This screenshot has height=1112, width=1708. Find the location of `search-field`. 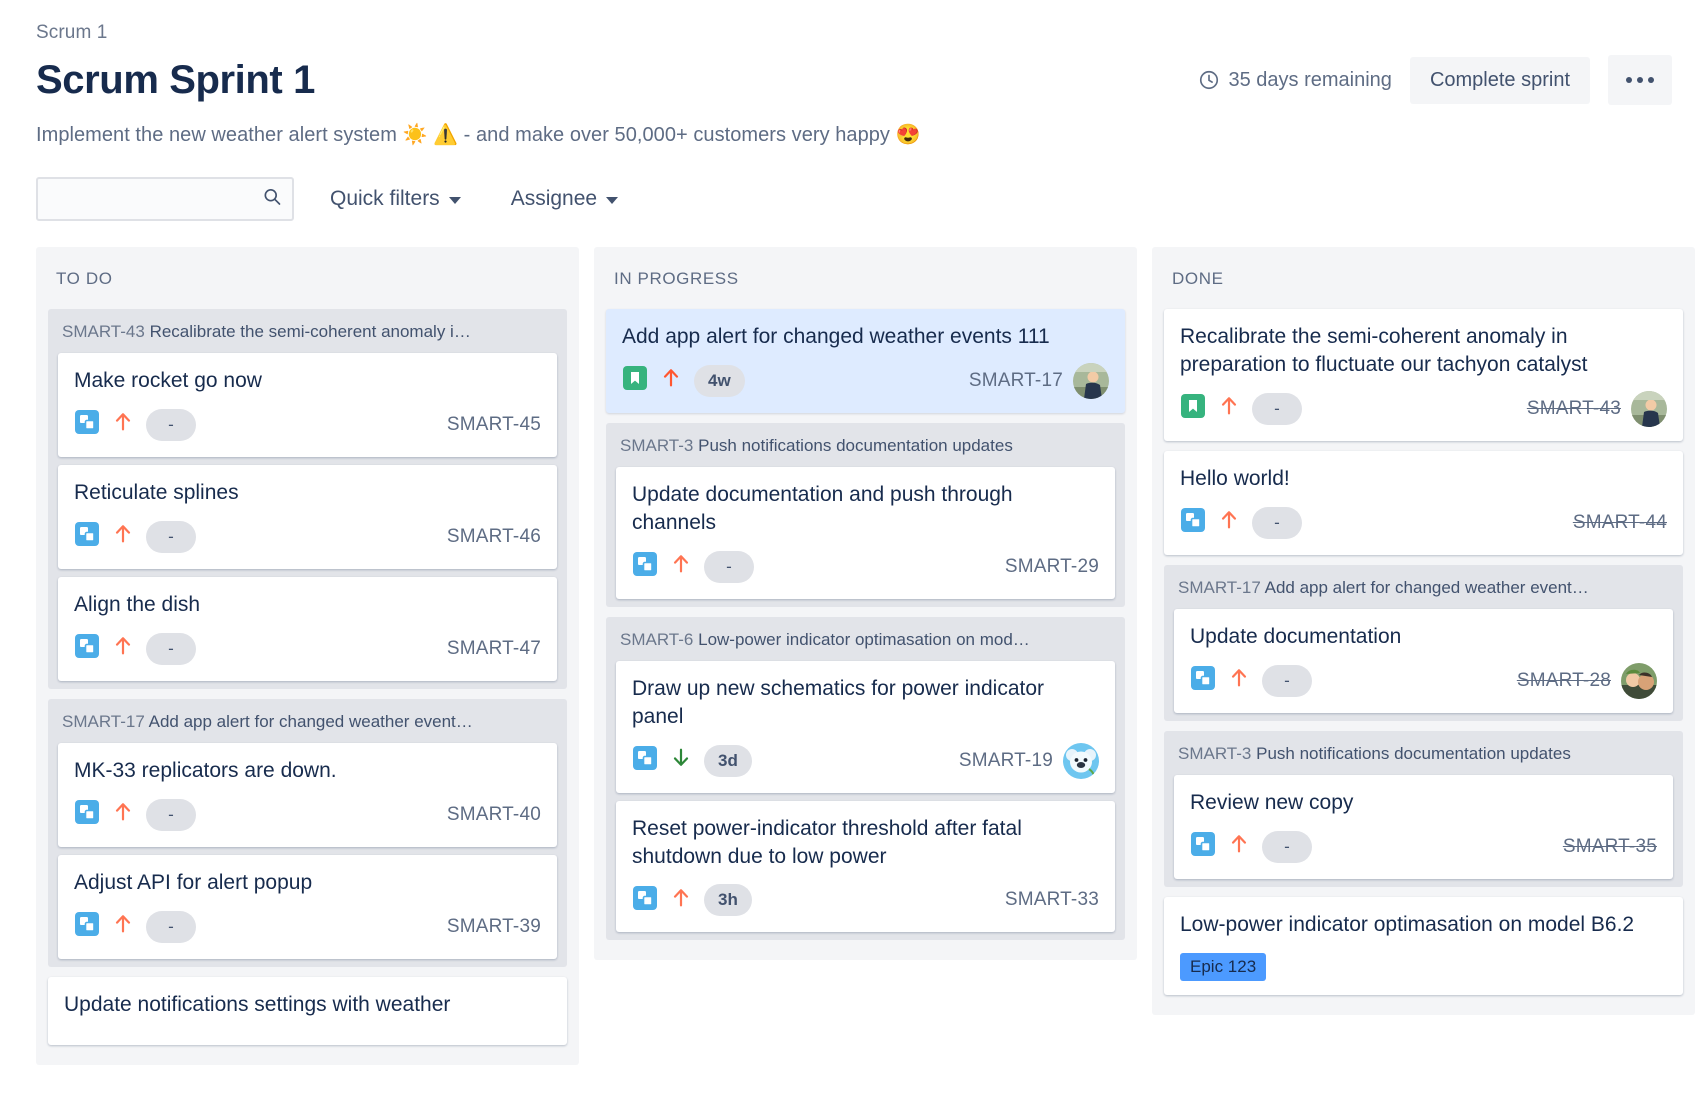

search-field is located at coordinates (165, 199).